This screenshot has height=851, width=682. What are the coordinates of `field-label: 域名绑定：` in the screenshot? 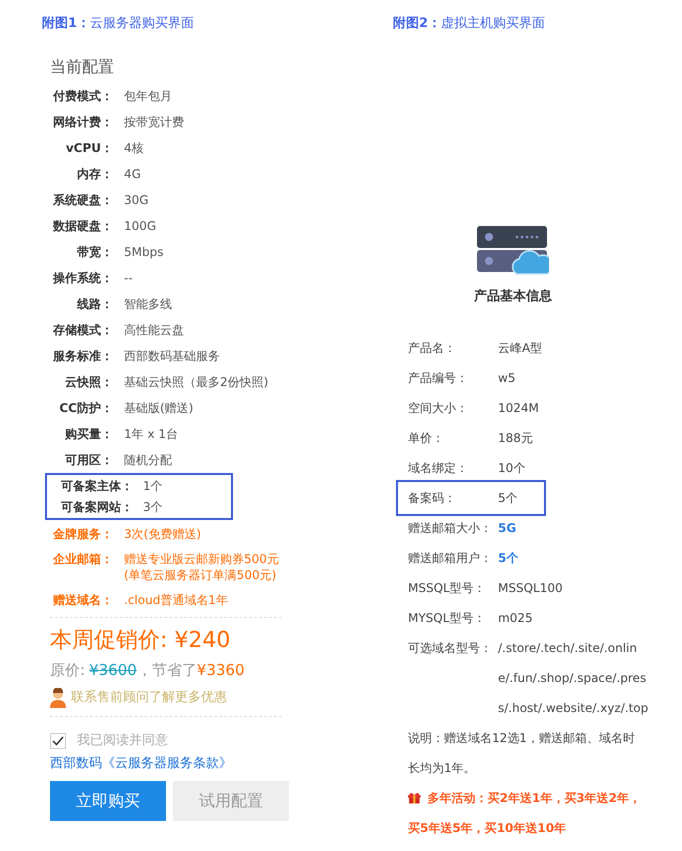 It's located at (438, 468).